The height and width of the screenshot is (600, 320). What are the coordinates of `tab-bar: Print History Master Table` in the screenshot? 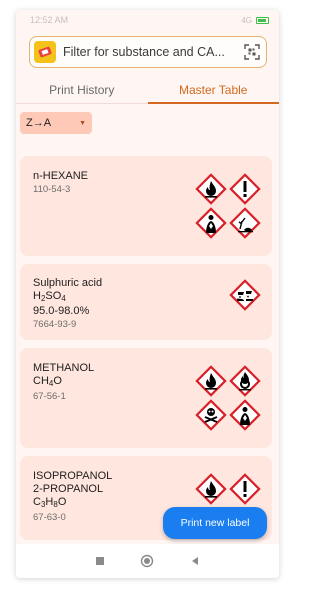 It's located at (147, 90).